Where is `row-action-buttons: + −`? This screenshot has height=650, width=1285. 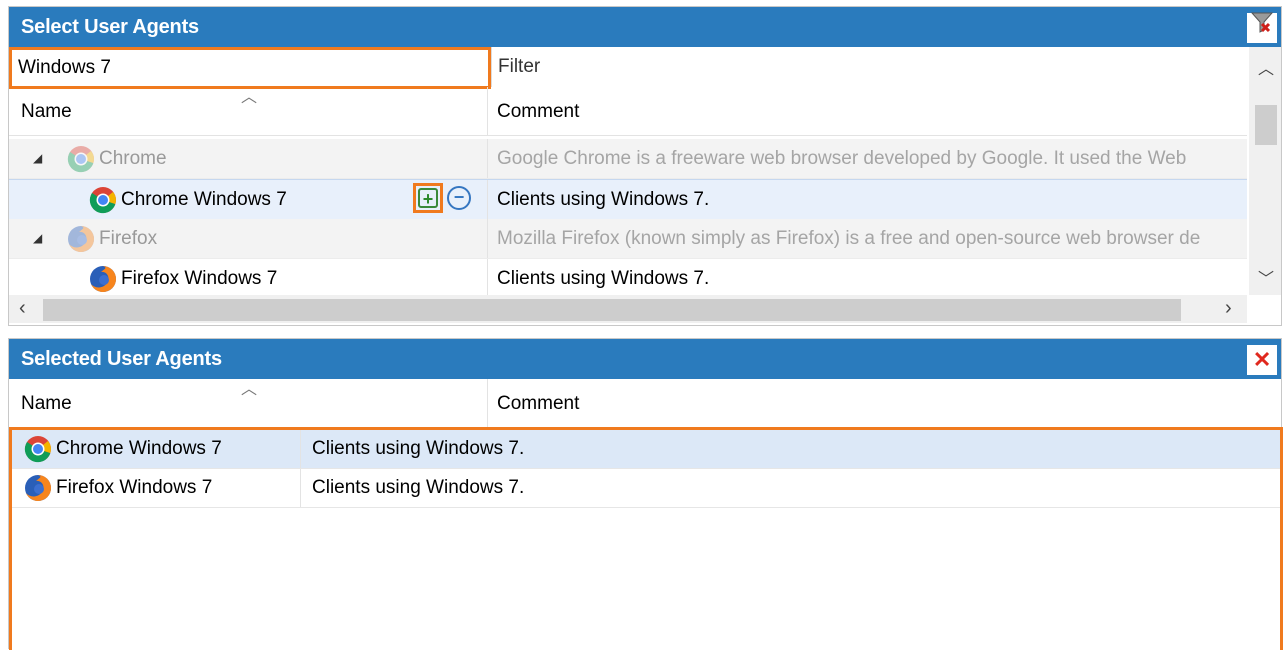
row-action-buttons: + − is located at coordinates (448, 198).